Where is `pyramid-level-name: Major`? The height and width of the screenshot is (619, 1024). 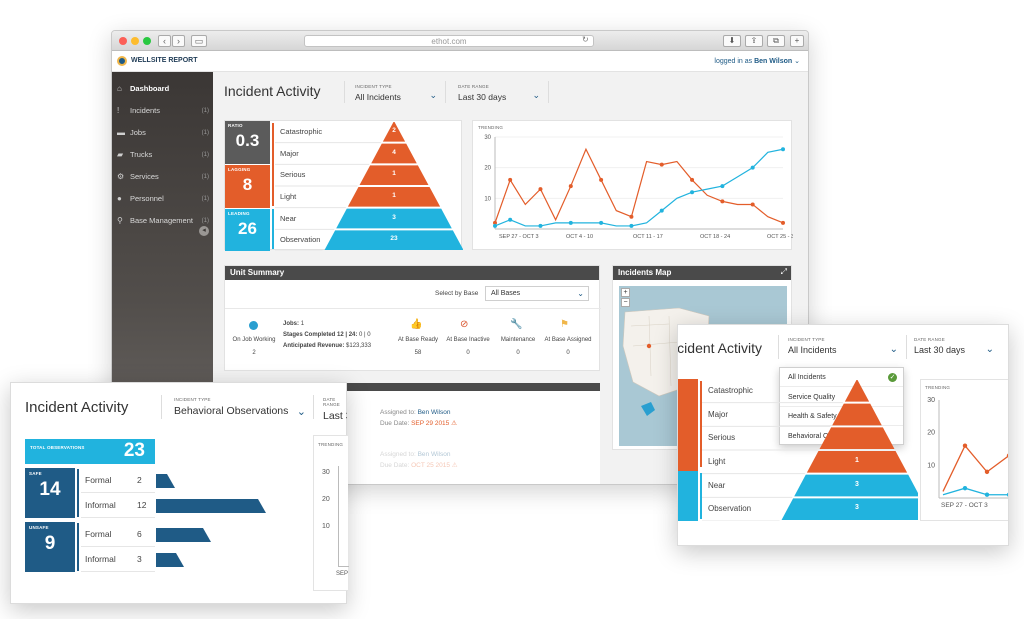
pyramid-level-name: Major is located at coordinates (289, 153).